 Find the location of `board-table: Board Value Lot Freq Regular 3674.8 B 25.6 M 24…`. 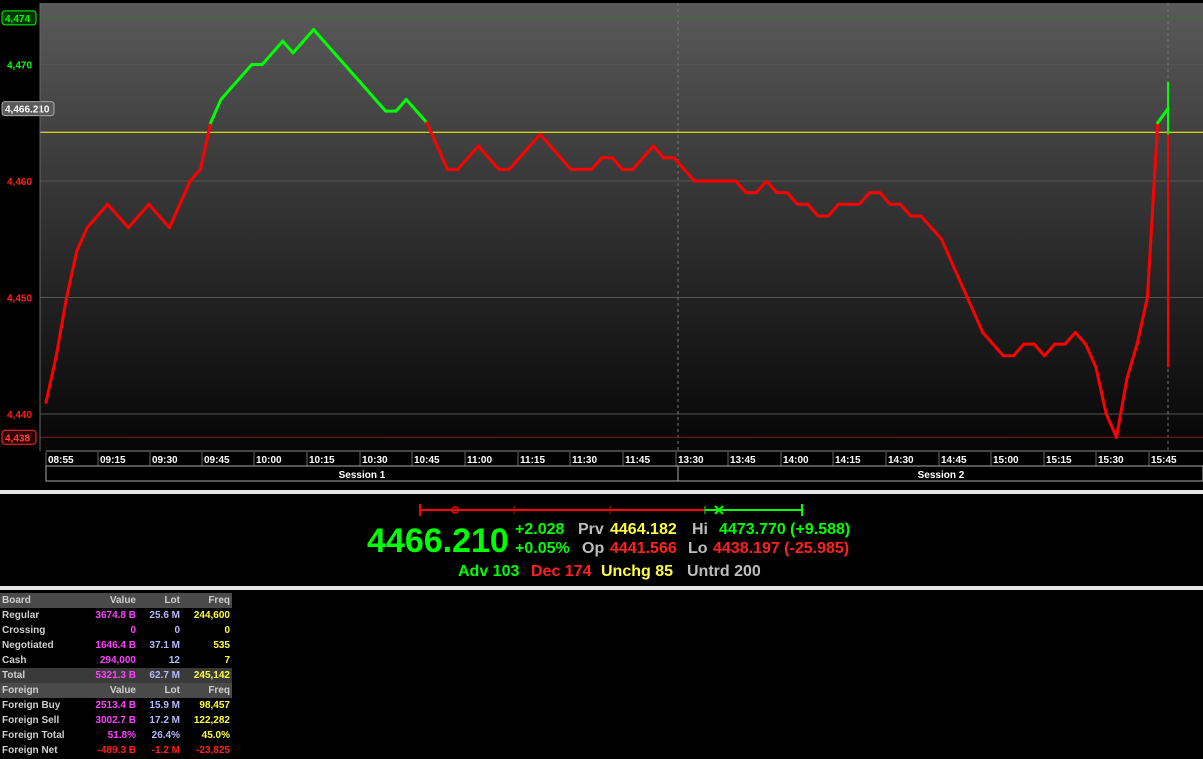

board-table: Board Value Lot Freq Regular 3674.8 B 25.6 M 24… is located at coordinates (116, 675).